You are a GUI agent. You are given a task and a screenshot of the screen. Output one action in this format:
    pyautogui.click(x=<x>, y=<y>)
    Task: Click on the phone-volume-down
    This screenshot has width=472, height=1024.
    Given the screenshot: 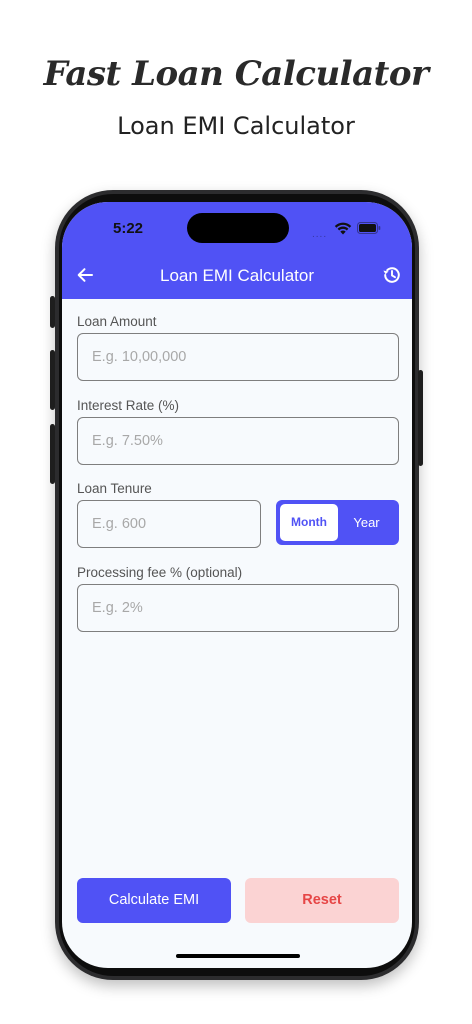 What is the action you would take?
    pyautogui.click(x=52, y=454)
    